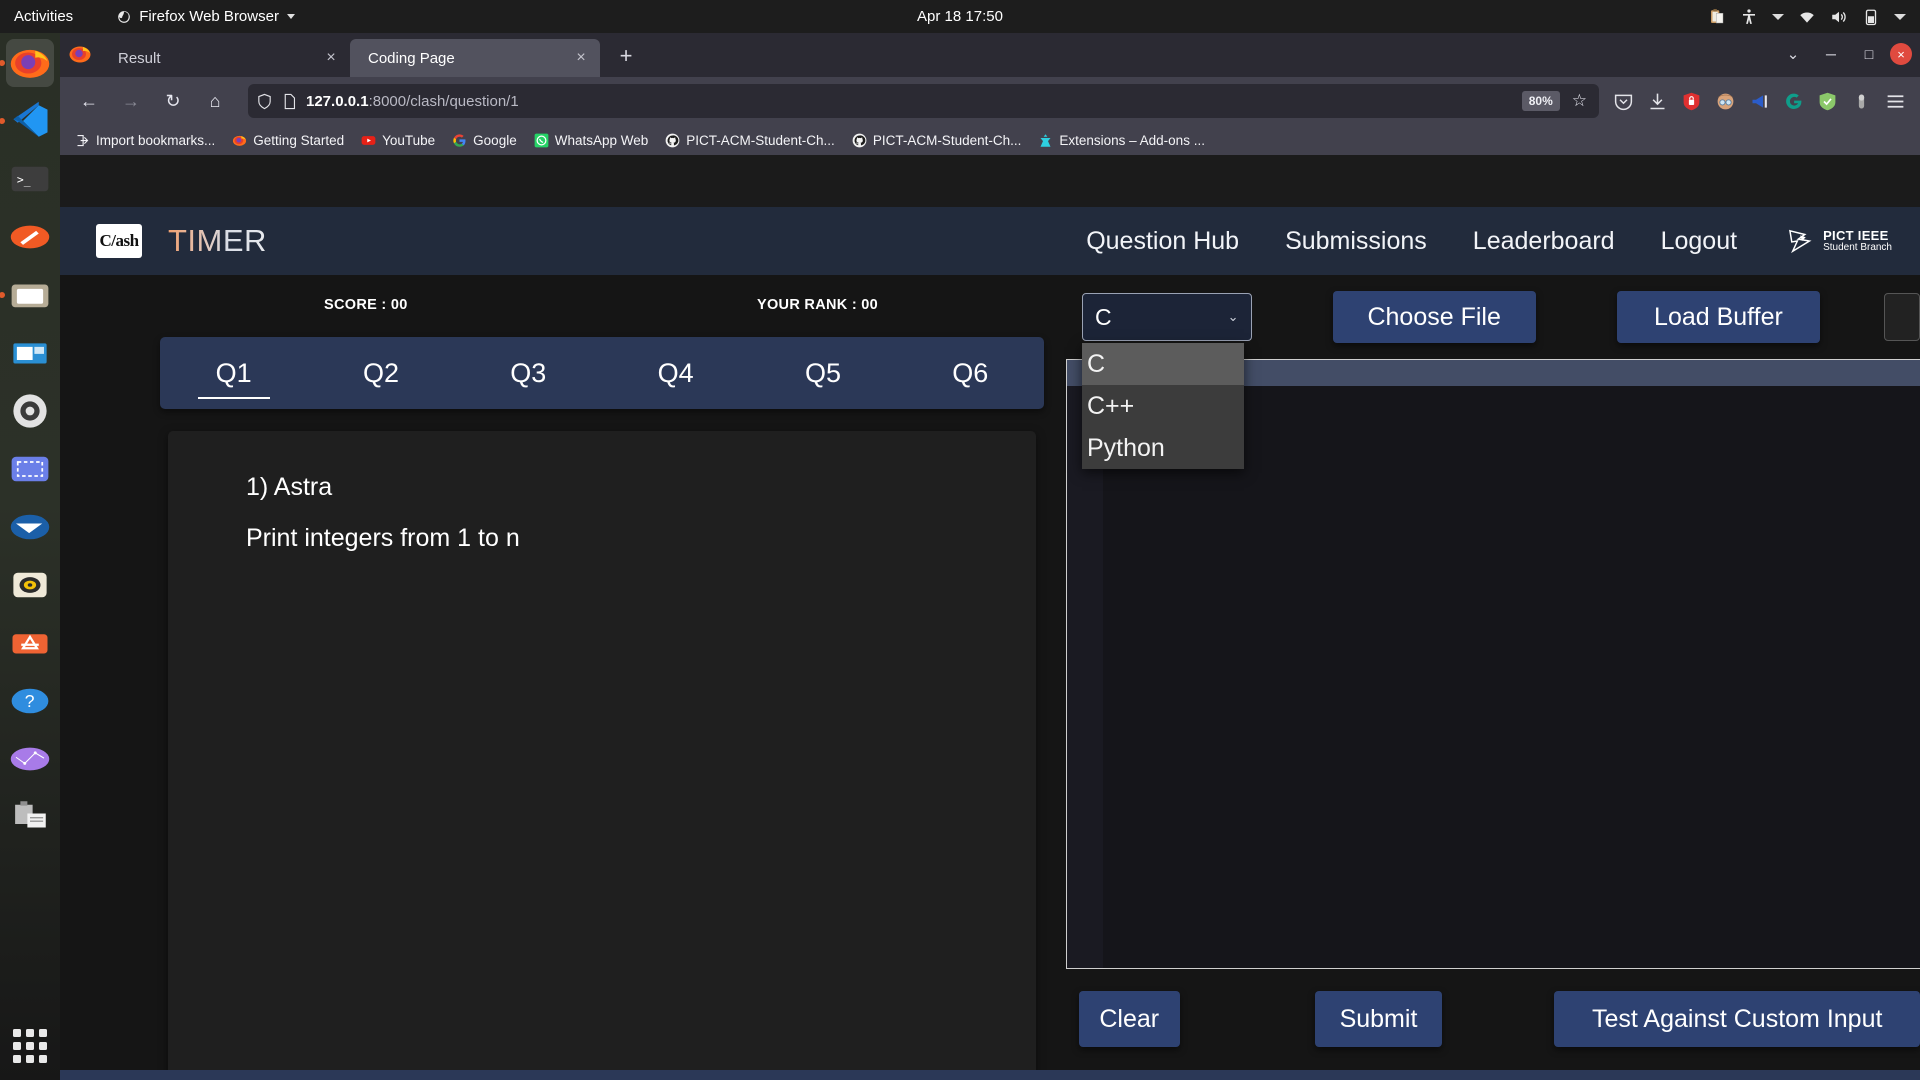 The image size is (1920, 1080). Describe the element at coordinates (818, 305) in the screenshot. I see `rank-label: YOUR RANK : 00` at that location.